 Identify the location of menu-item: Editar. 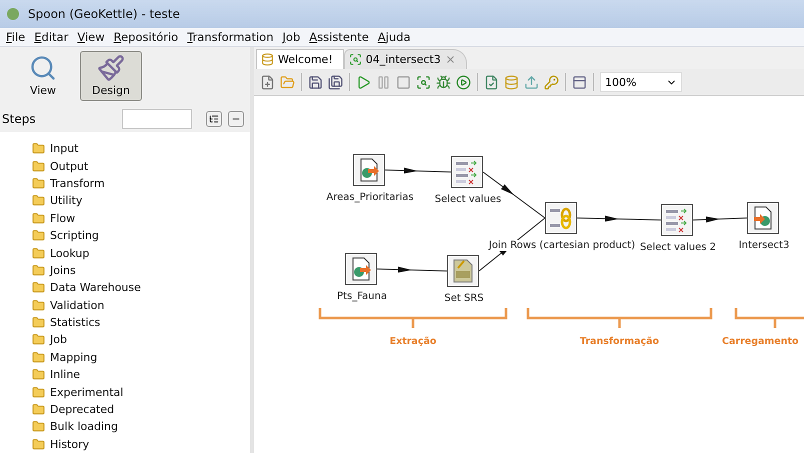
(51, 37).